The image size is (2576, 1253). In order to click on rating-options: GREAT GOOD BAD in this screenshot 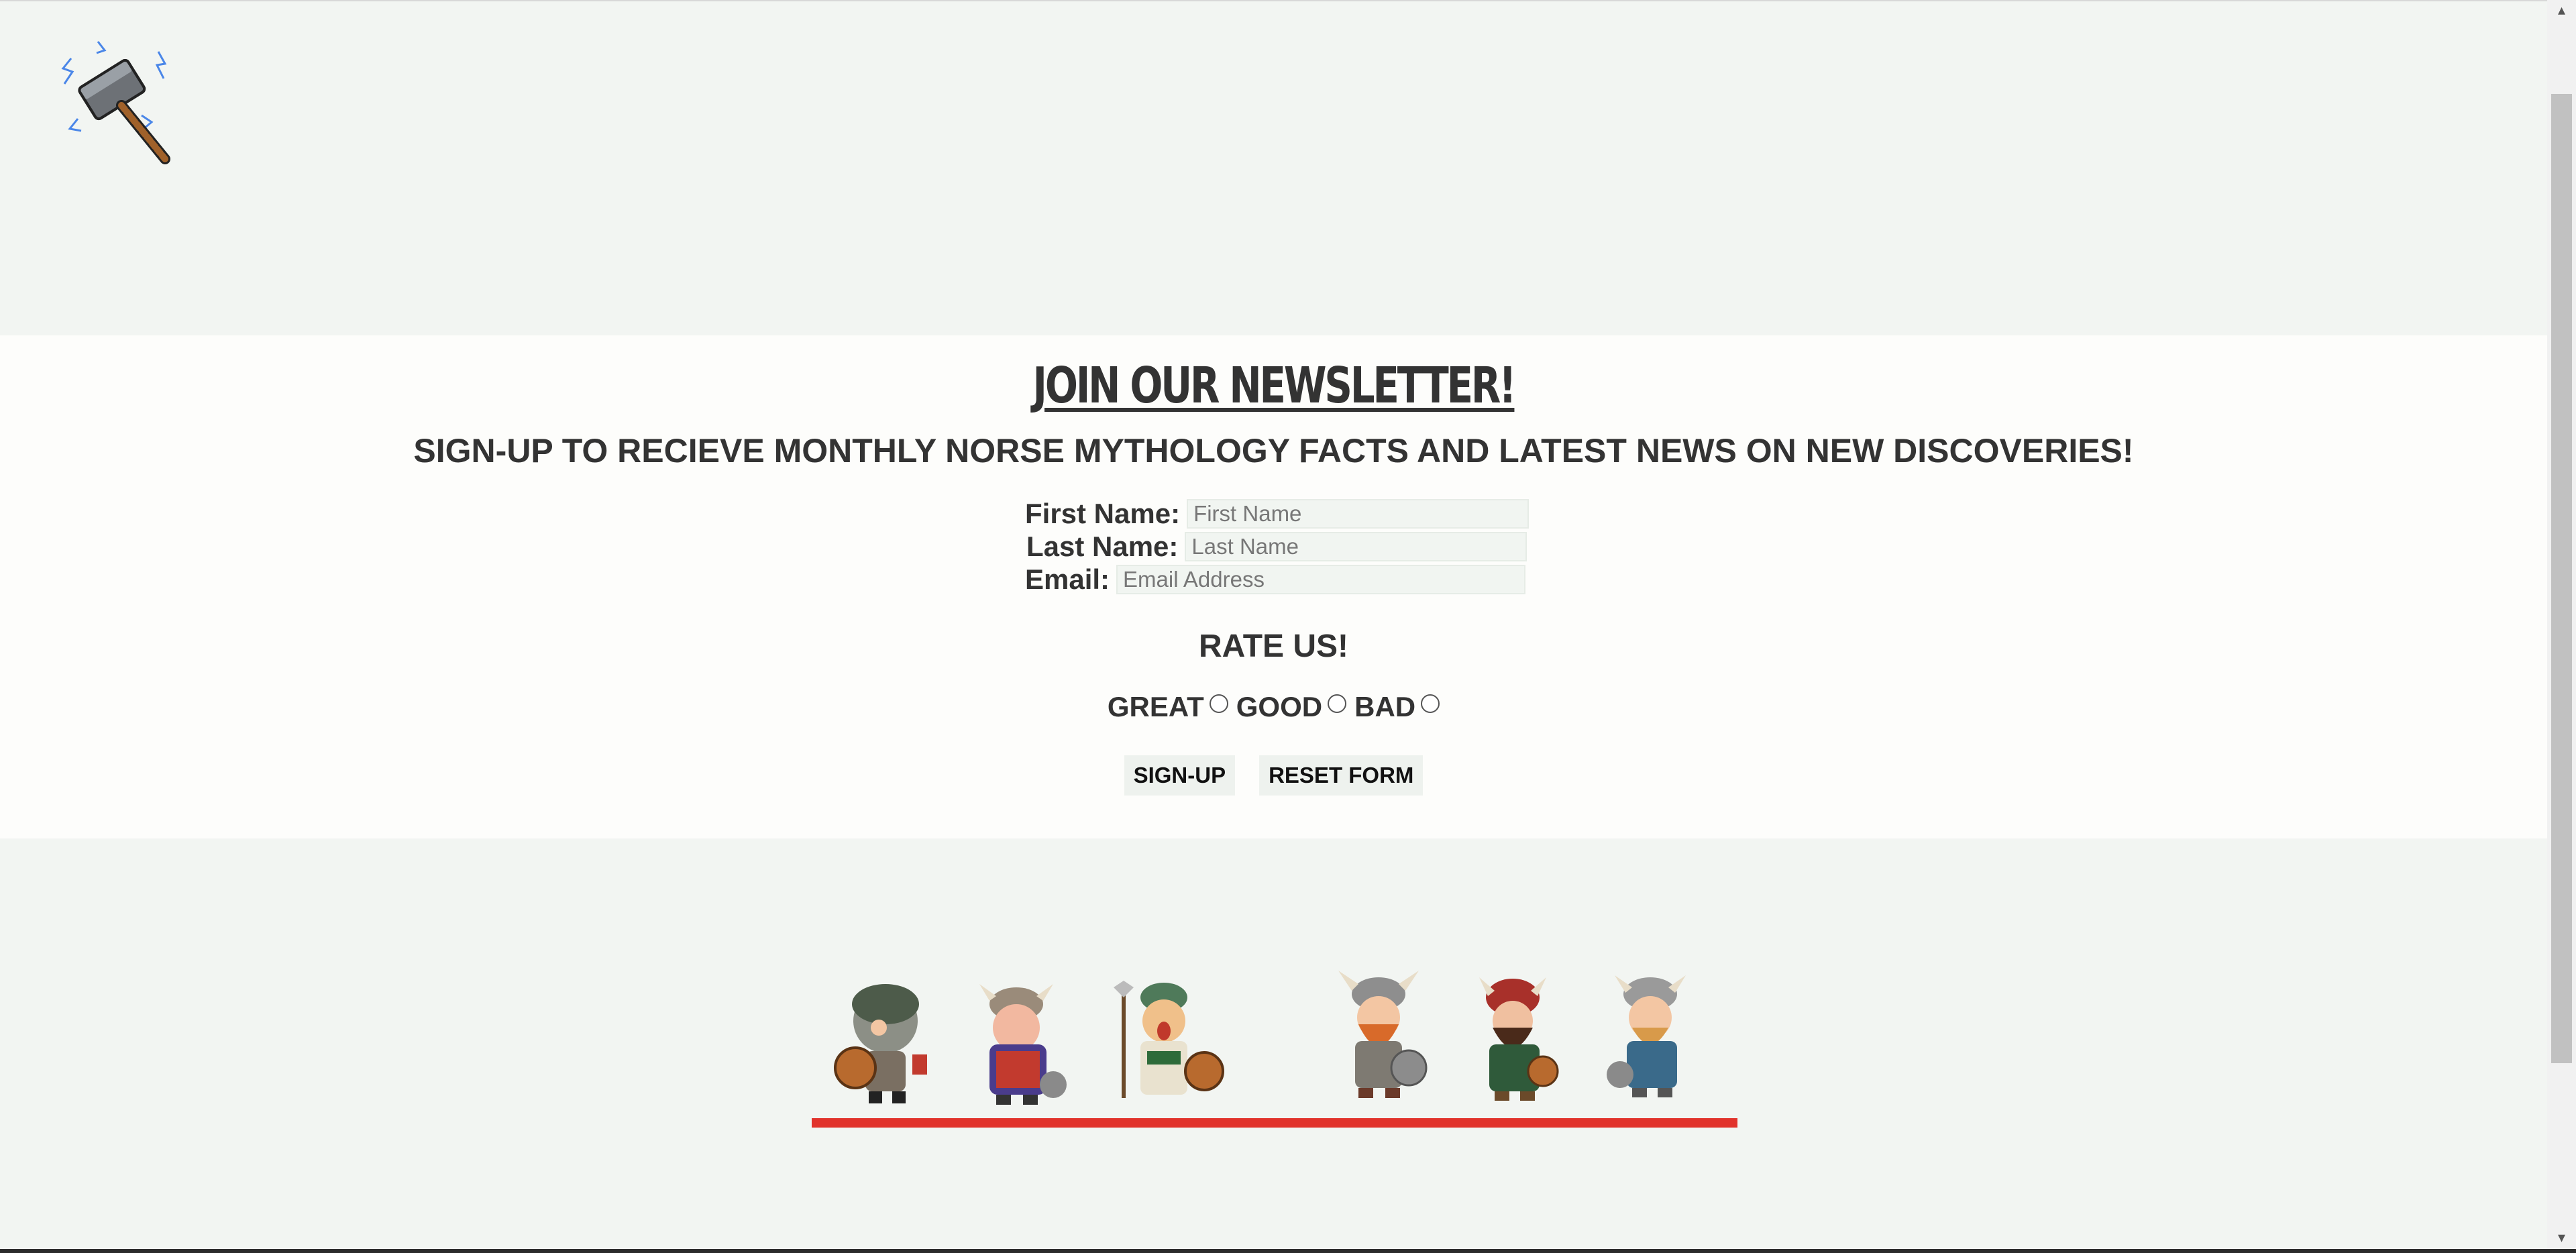, I will do `click(1273, 707)`.